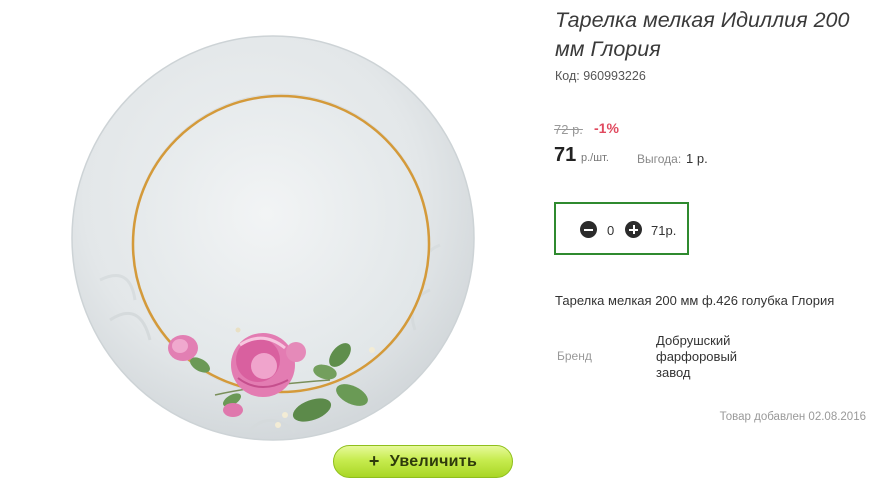  I want to click on old-price: 72 р., so click(568, 129).